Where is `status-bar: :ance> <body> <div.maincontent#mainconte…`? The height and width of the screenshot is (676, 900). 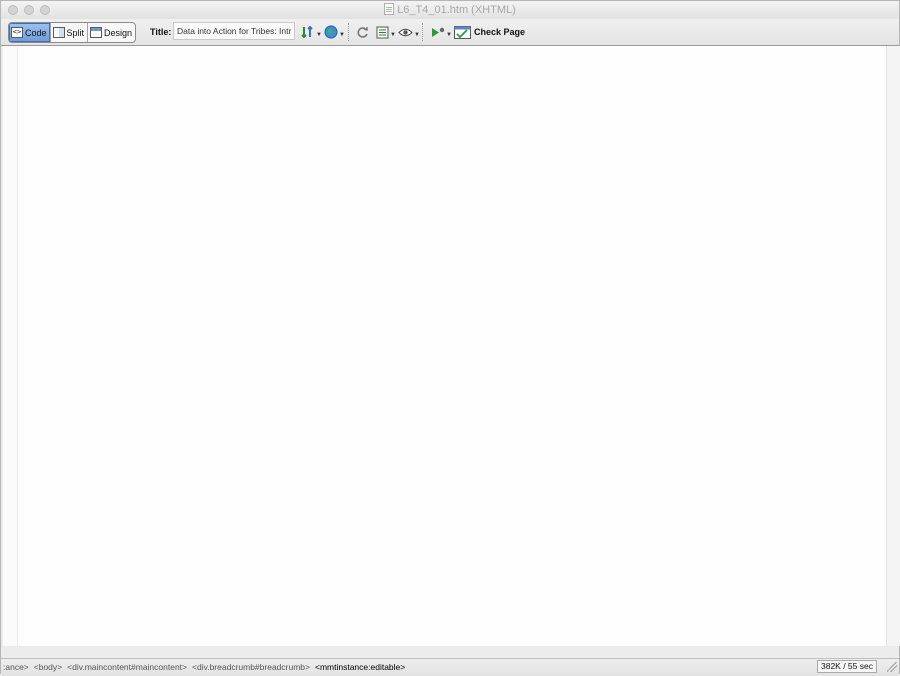
status-bar: :ance> <body> <div.maincontent#mainconte… is located at coordinates (450, 667).